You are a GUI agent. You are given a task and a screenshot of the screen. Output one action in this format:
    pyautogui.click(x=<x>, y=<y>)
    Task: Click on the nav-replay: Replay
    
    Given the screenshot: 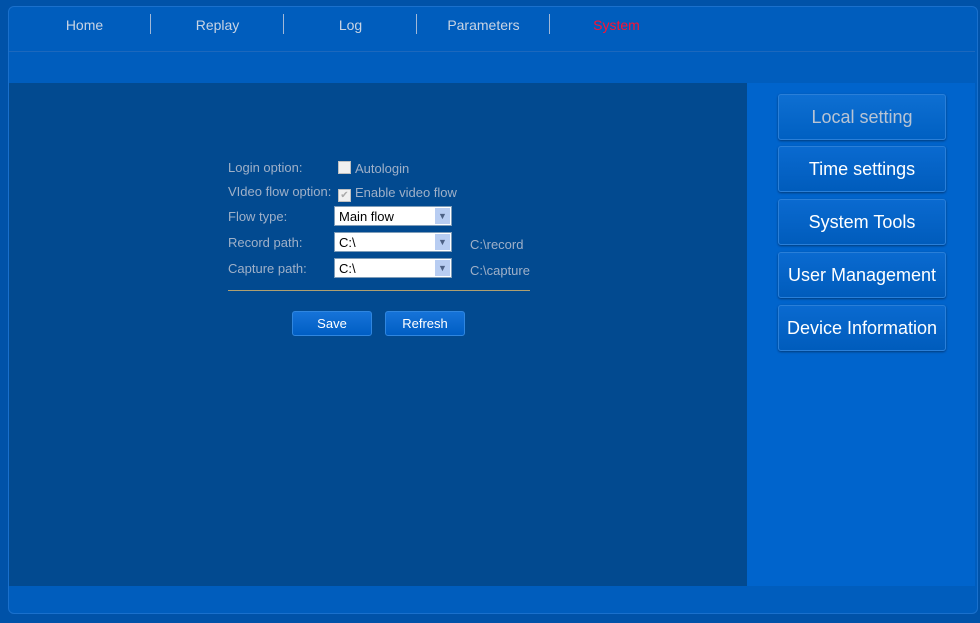 What is the action you would take?
    pyautogui.click(x=217, y=32)
    